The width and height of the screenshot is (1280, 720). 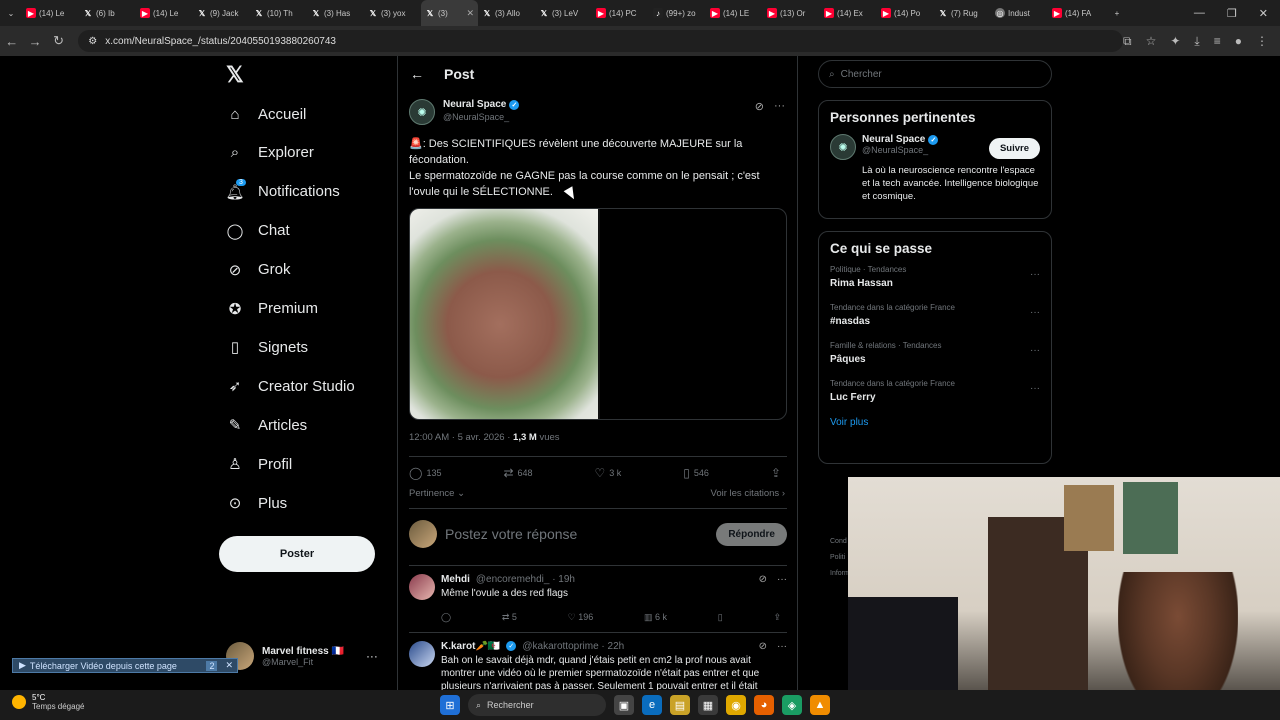 What do you see at coordinates (470, 646) in the screenshot?
I see `reply-author-name: K.karot🥕🇩🇿` at bounding box center [470, 646].